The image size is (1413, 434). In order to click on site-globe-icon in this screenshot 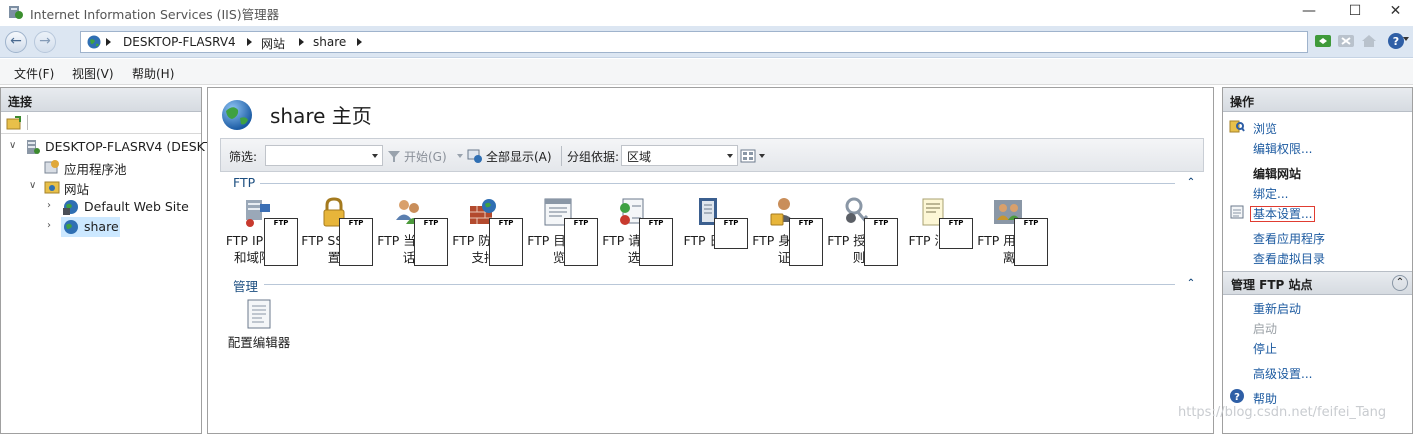, I will do `click(237, 115)`.